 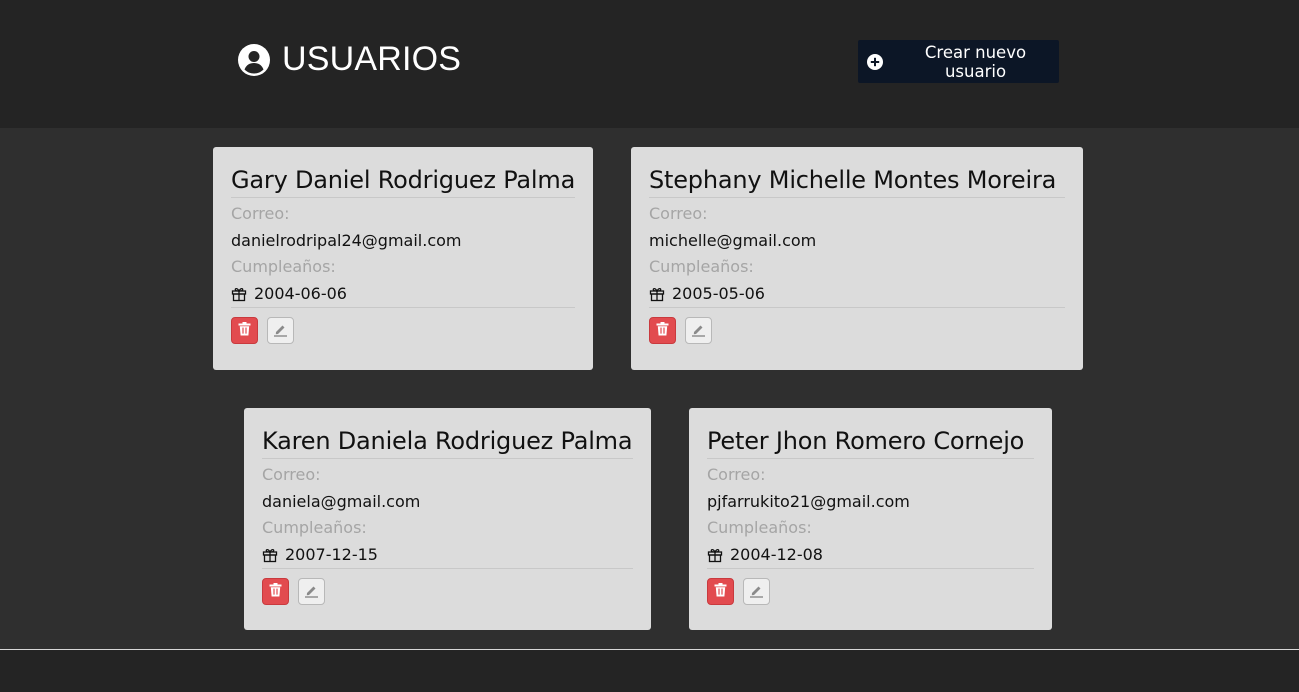 I want to click on user-birthday-row: 2007-12-15, so click(x=447, y=557).